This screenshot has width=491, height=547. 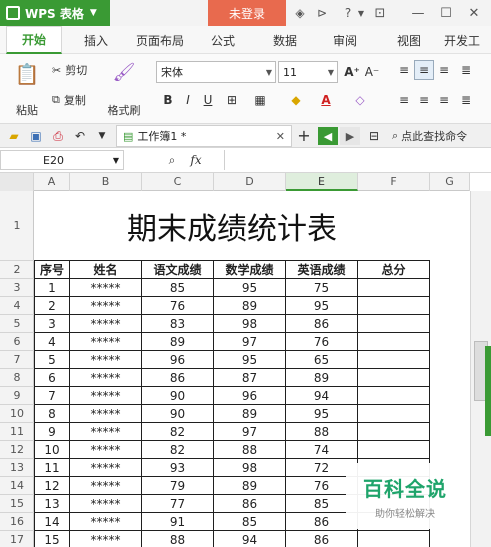 I want to click on header-cell: 序号, so click(x=52, y=270).